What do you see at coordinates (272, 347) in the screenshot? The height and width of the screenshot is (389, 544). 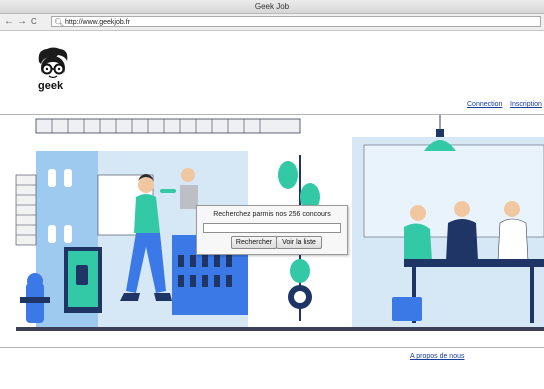 I see `footer-divider` at bounding box center [272, 347].